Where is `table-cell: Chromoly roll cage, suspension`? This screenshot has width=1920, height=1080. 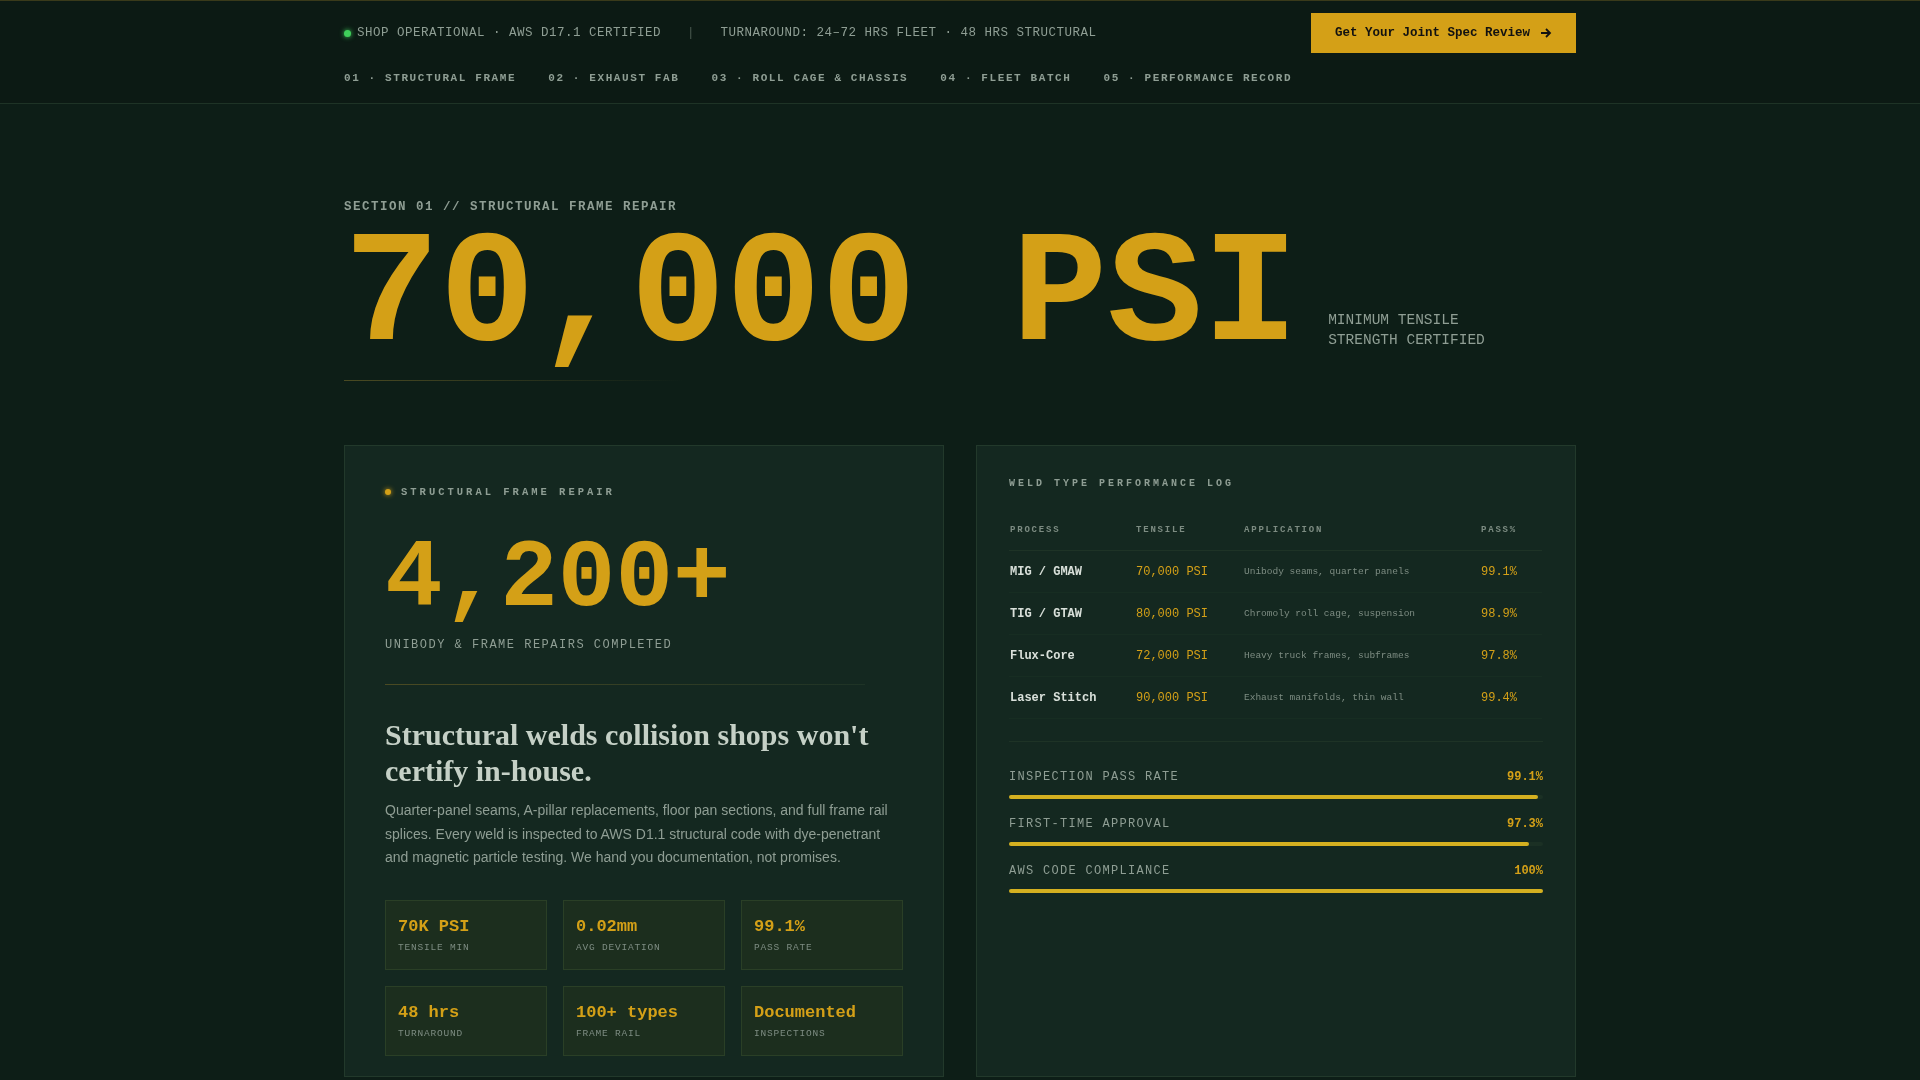
table-cell: Chromoly roll cage, suspension is located at coordinates (1330, 613).